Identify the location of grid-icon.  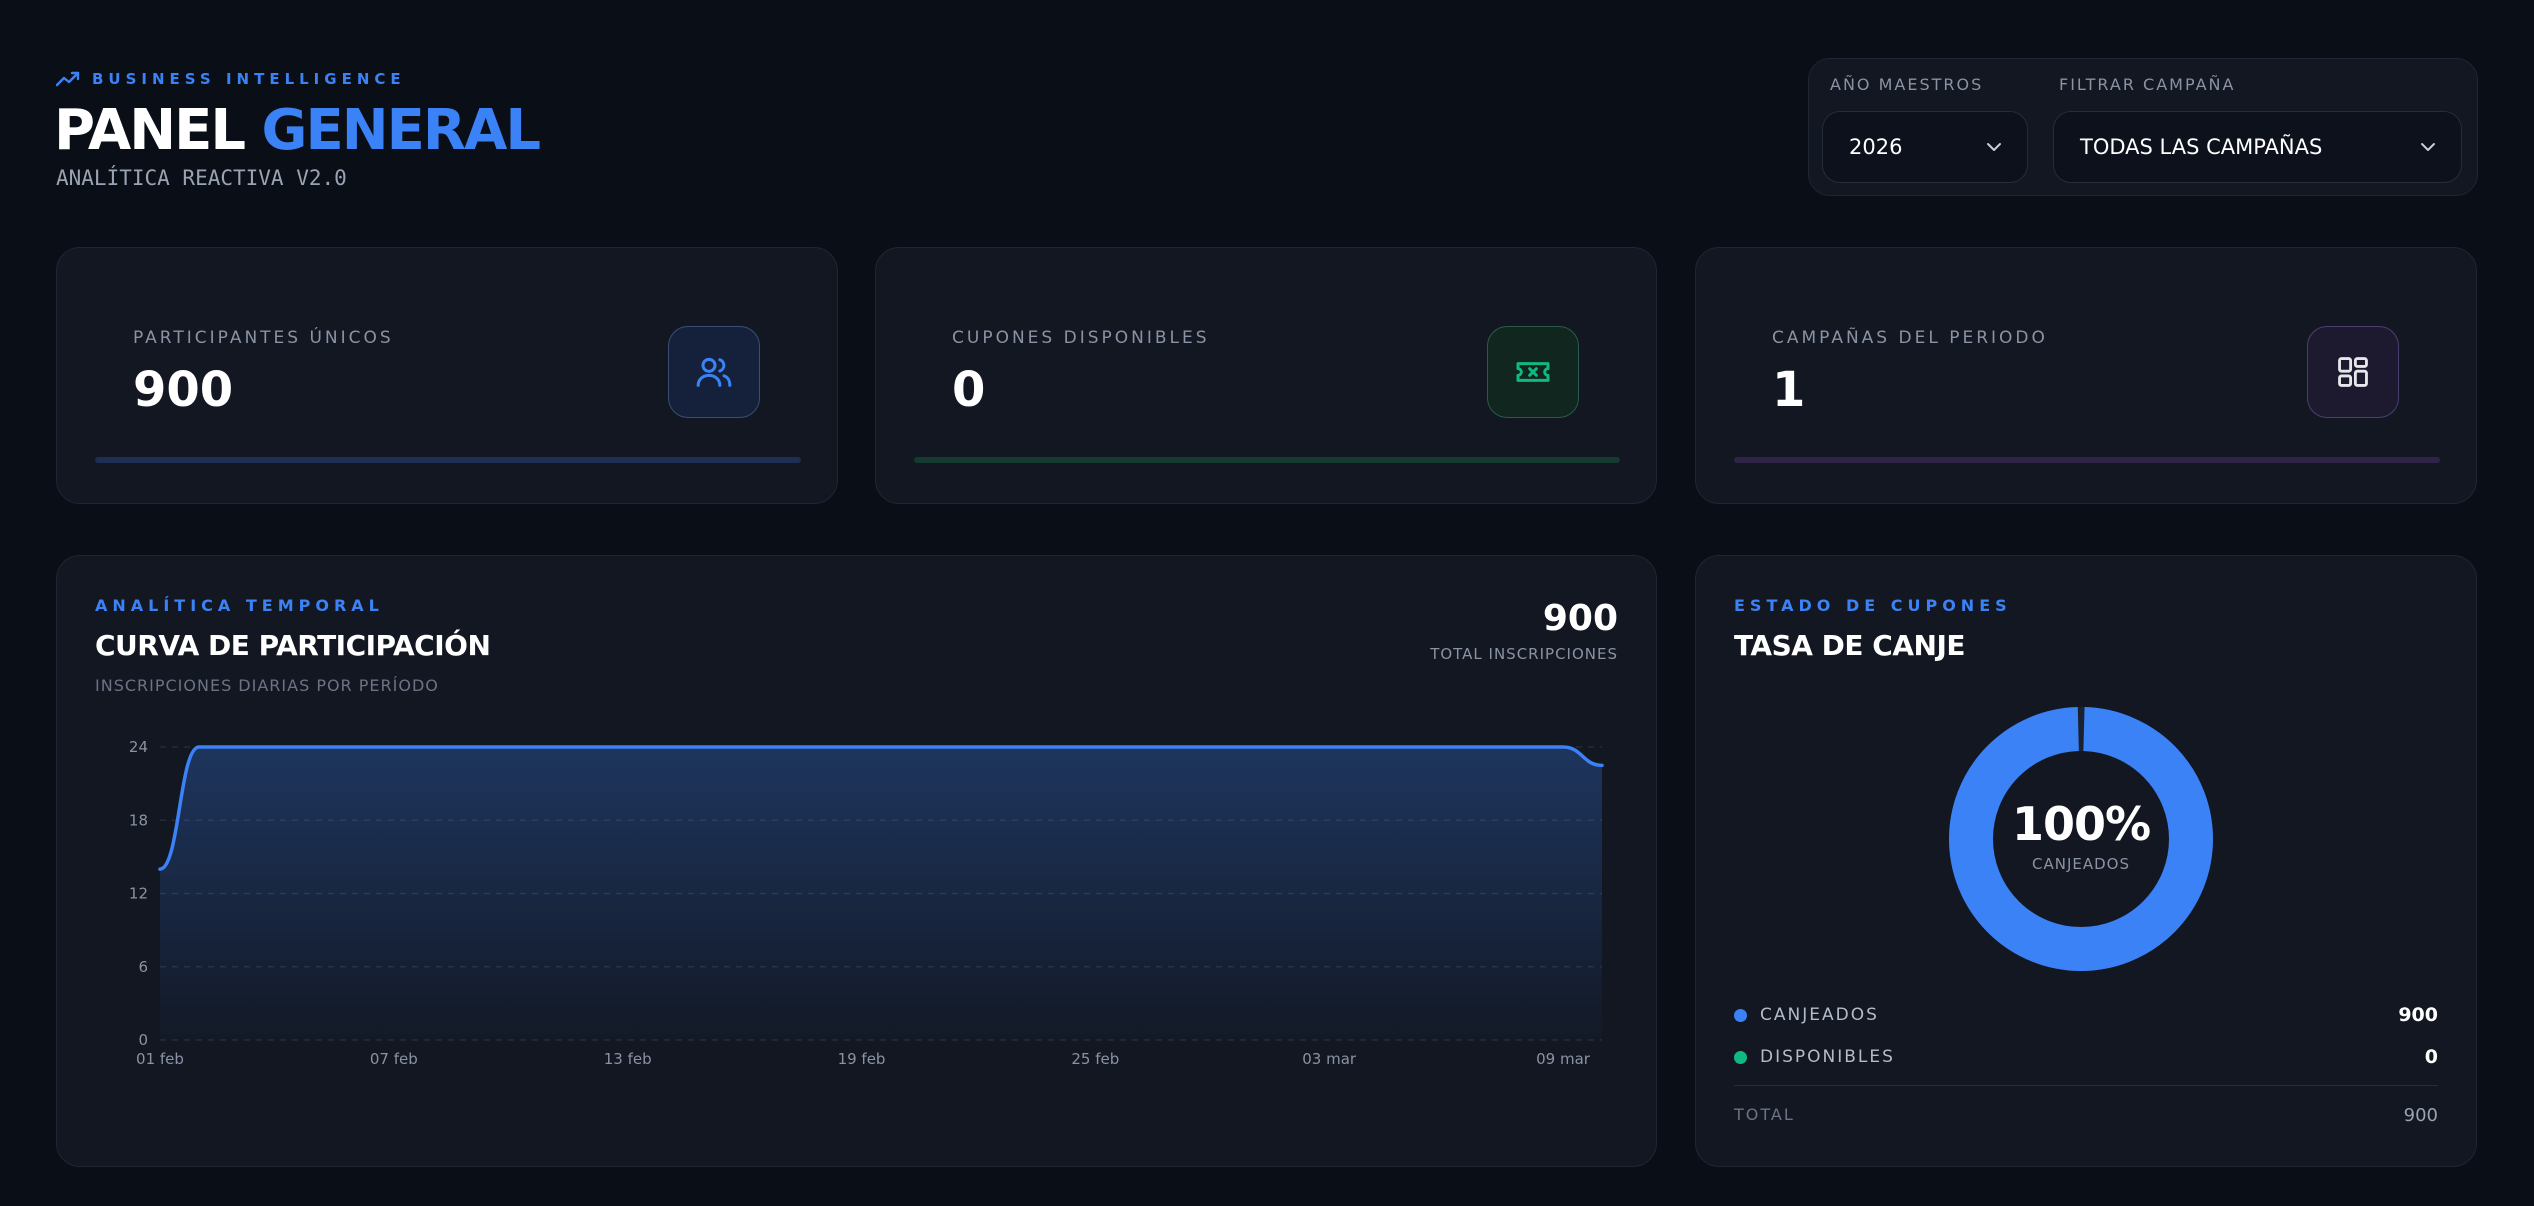
(2353, 372).